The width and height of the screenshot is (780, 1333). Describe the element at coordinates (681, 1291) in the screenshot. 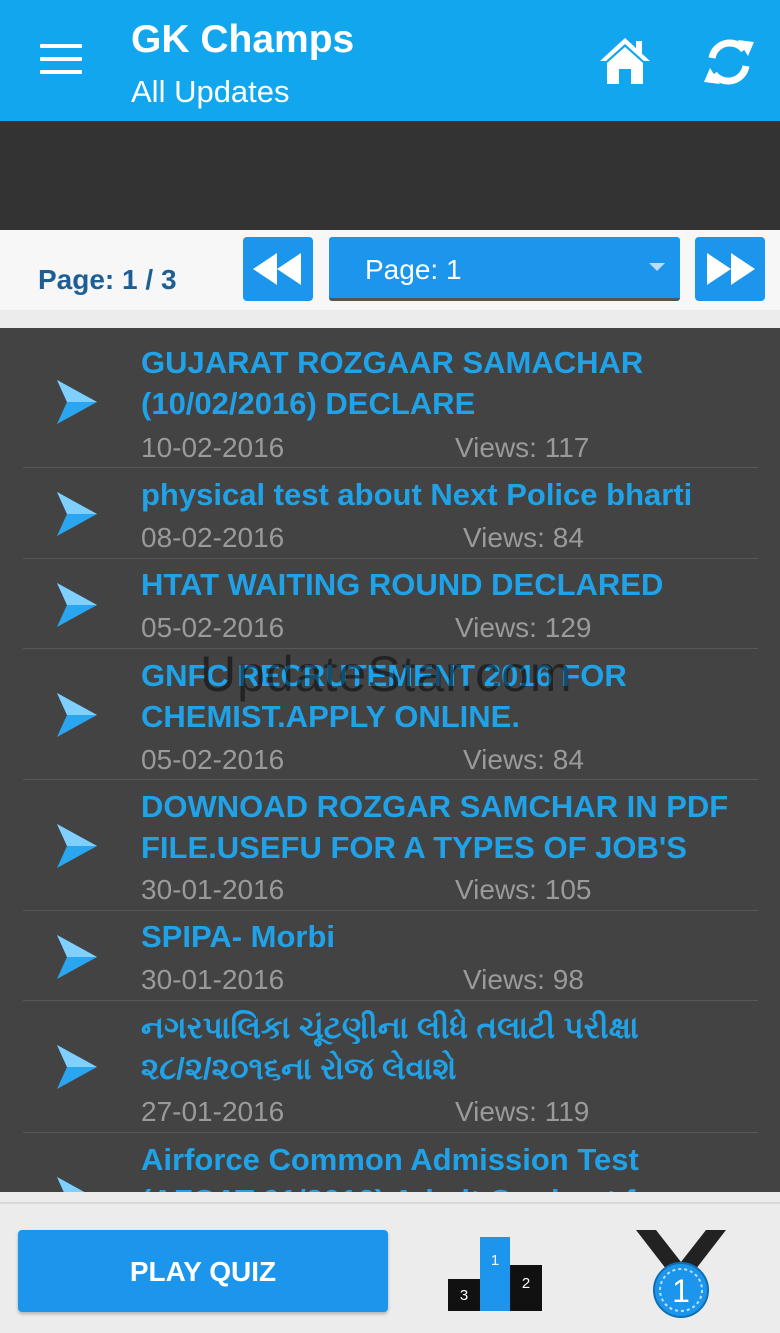

I see `medal-rank: 1` at that location.